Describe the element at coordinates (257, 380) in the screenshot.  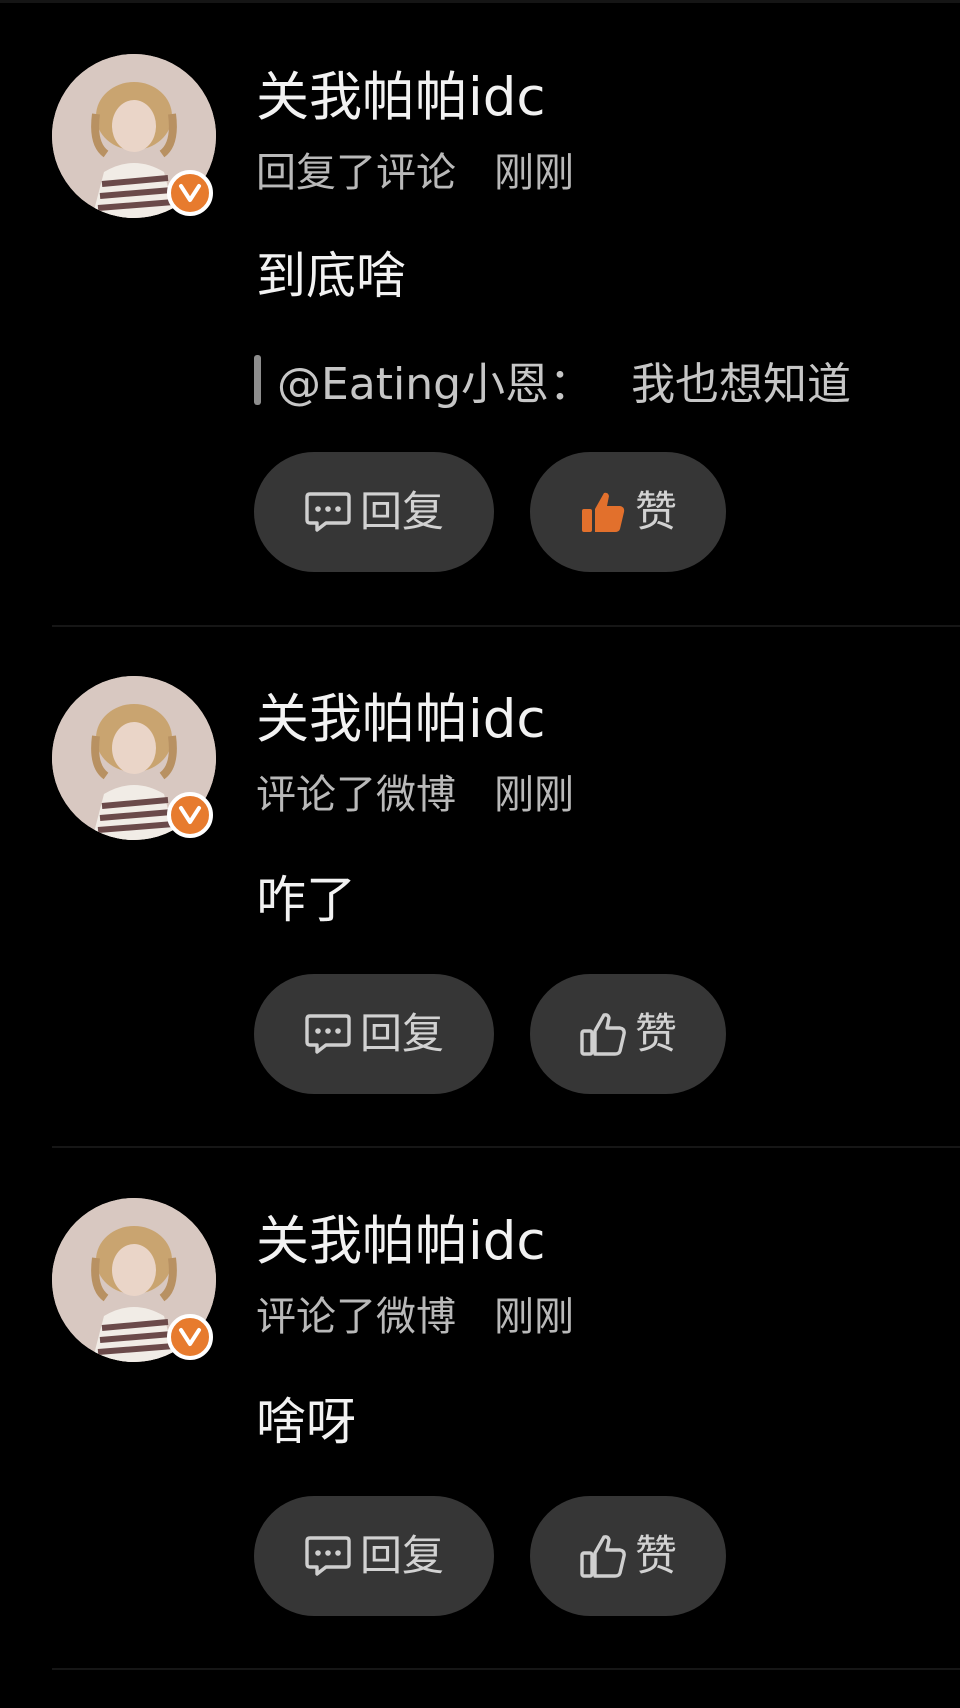
I see `quote-bar` at that location.